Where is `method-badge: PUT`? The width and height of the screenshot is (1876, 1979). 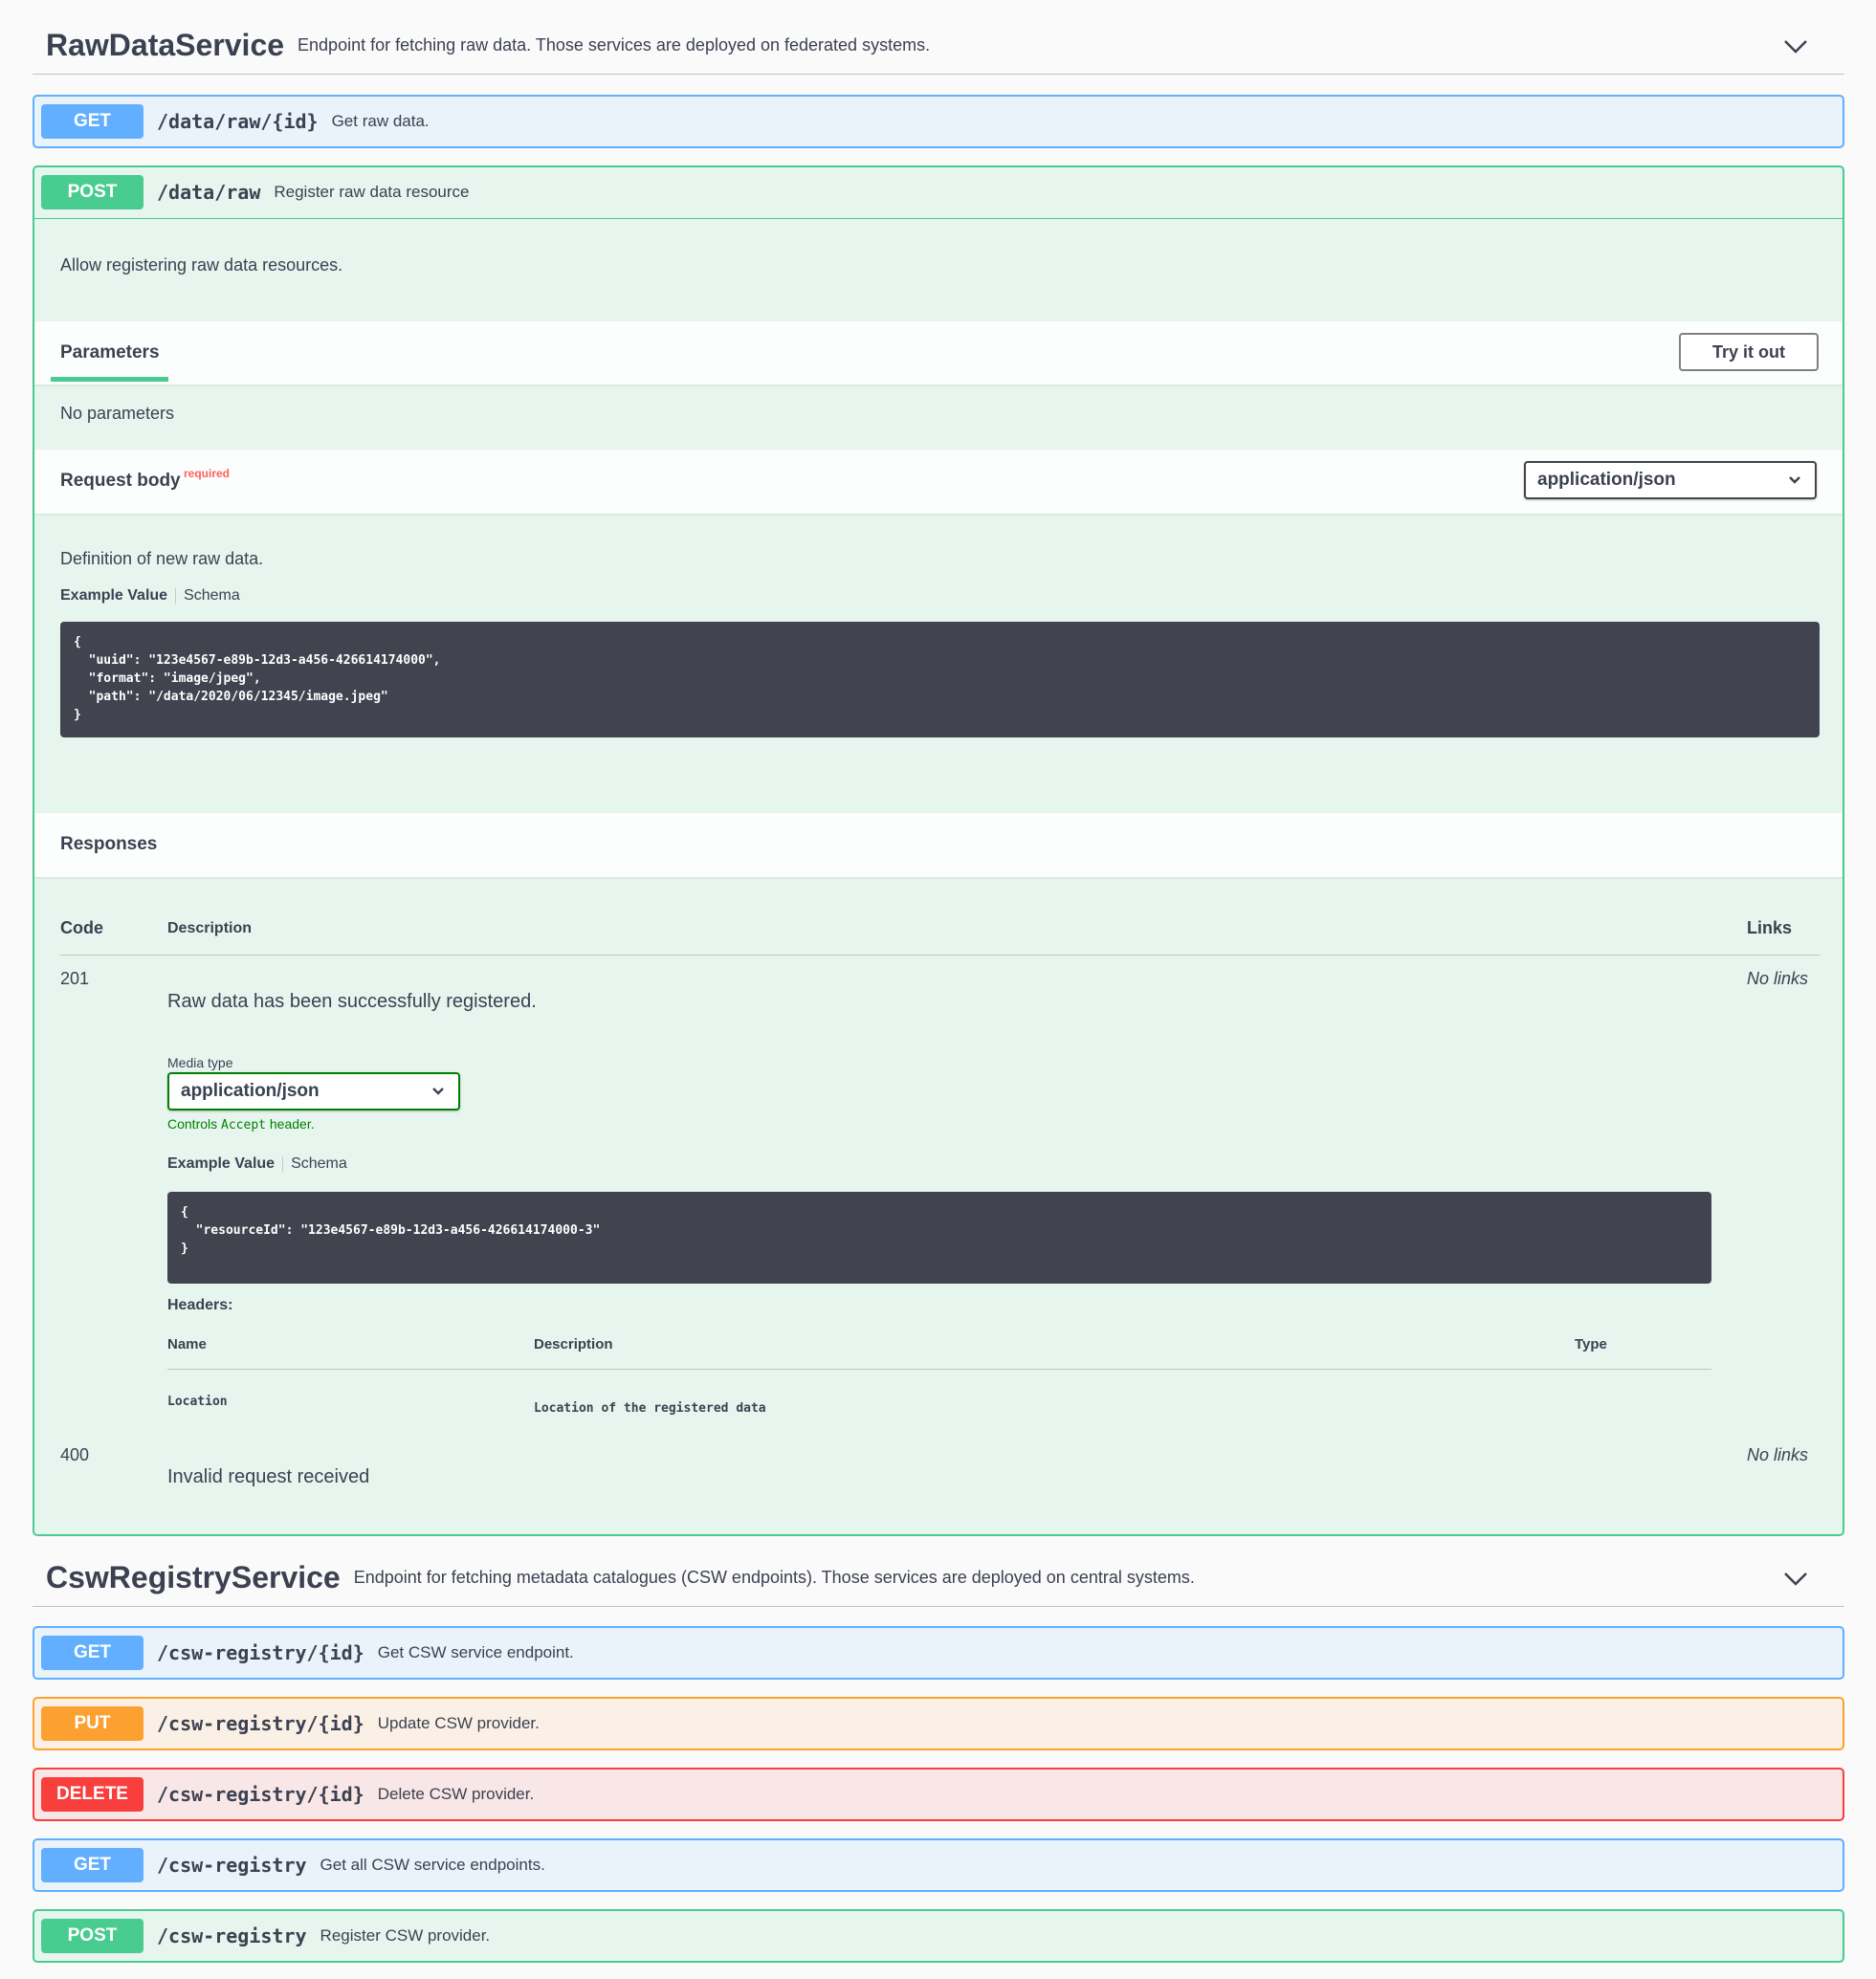 method-badge: PUT is located at coordinates (92, 1723).